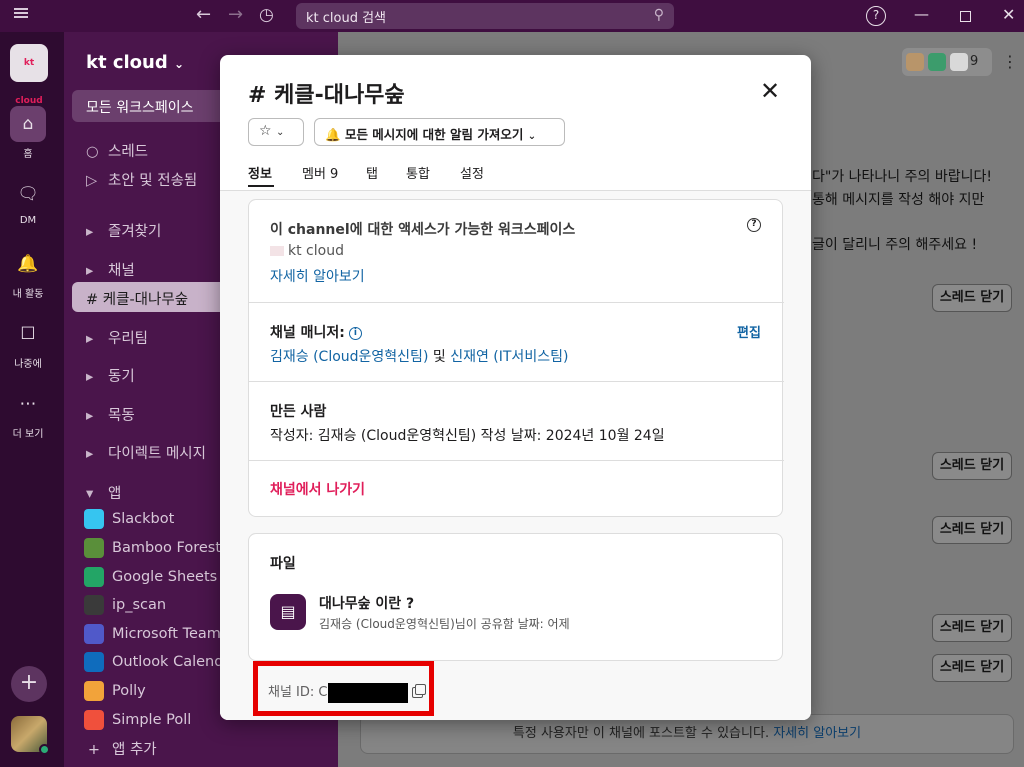  What do you see at coordinates (103, 492) in the screenshot?
I see `sidebar-section-apps: ▾ 앱` at bounding box center [103, 492].